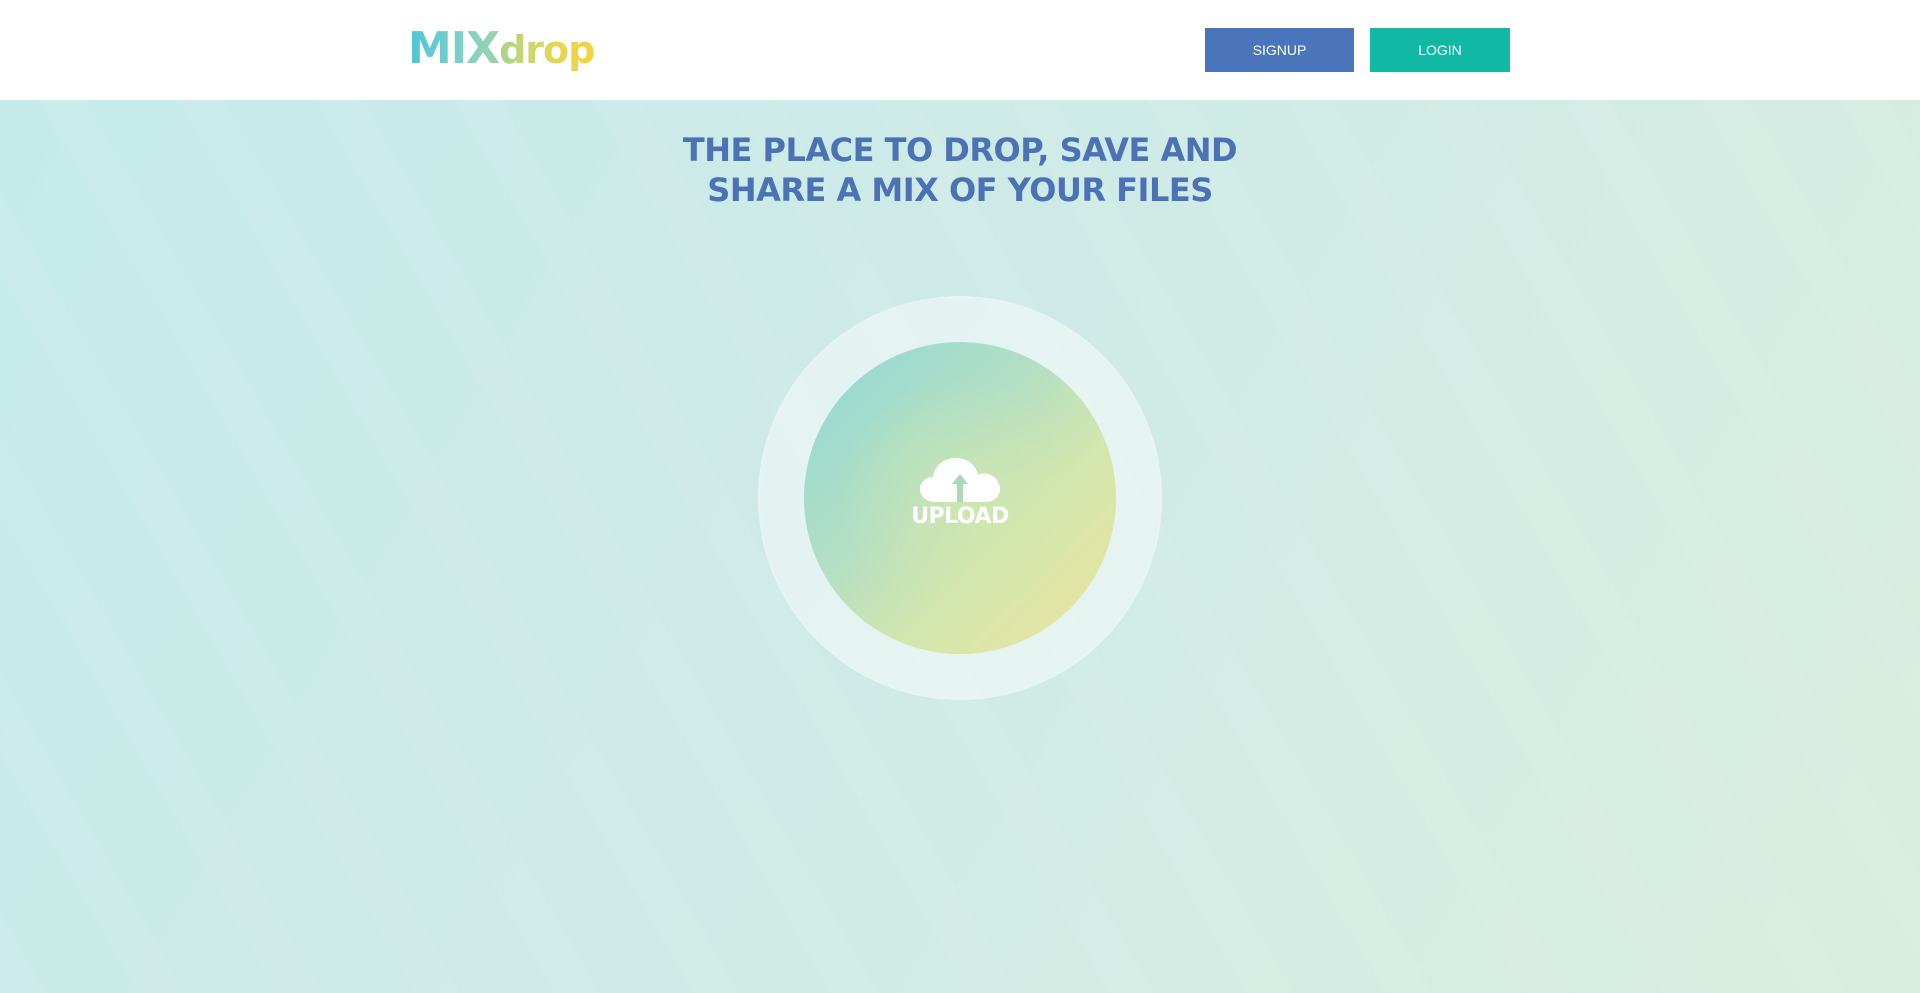 The image size is (1920, 993). I want to click on cloud-upload-icon, so click(960, 480).